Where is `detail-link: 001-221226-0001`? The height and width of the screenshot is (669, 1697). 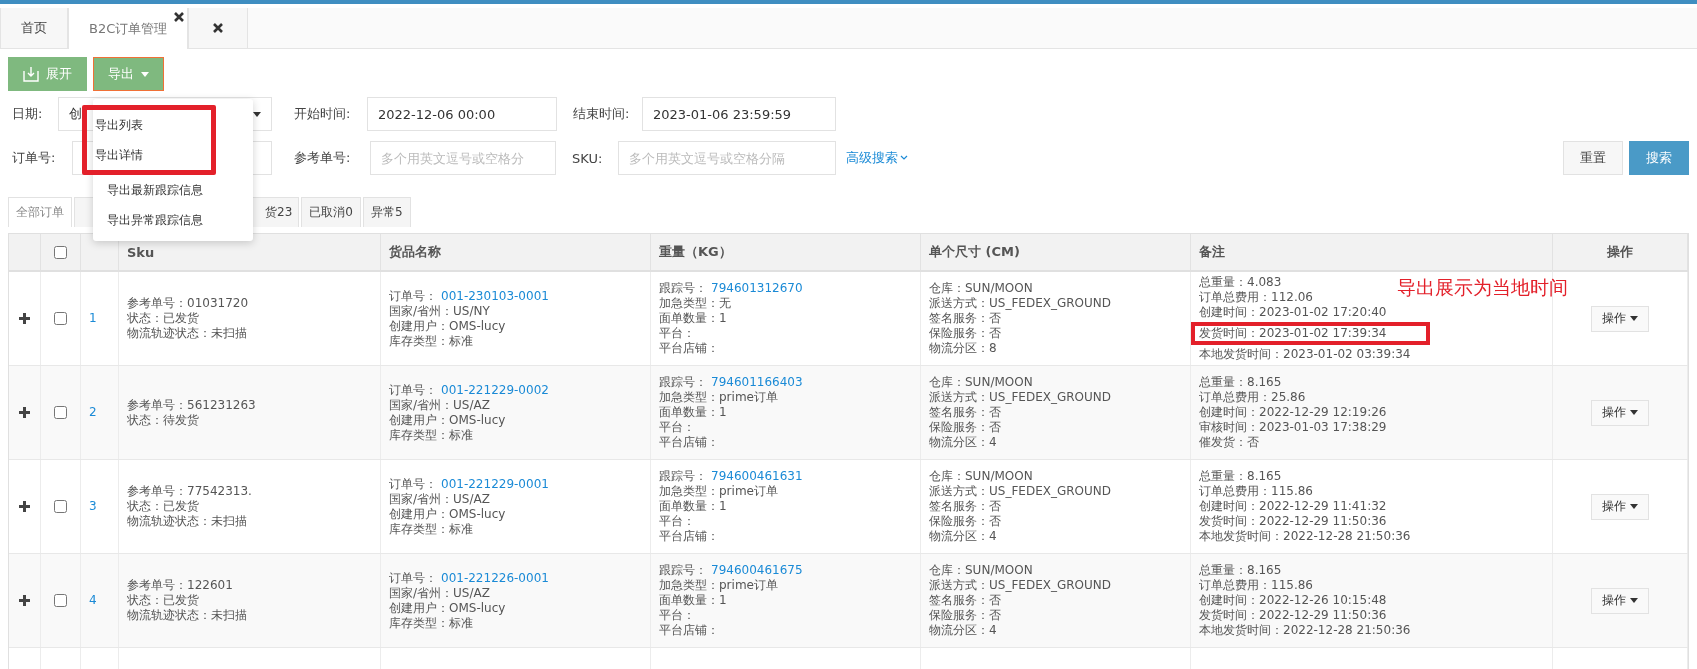
detail-link: 001-221226-0001 is located at coordinates (495, 578).